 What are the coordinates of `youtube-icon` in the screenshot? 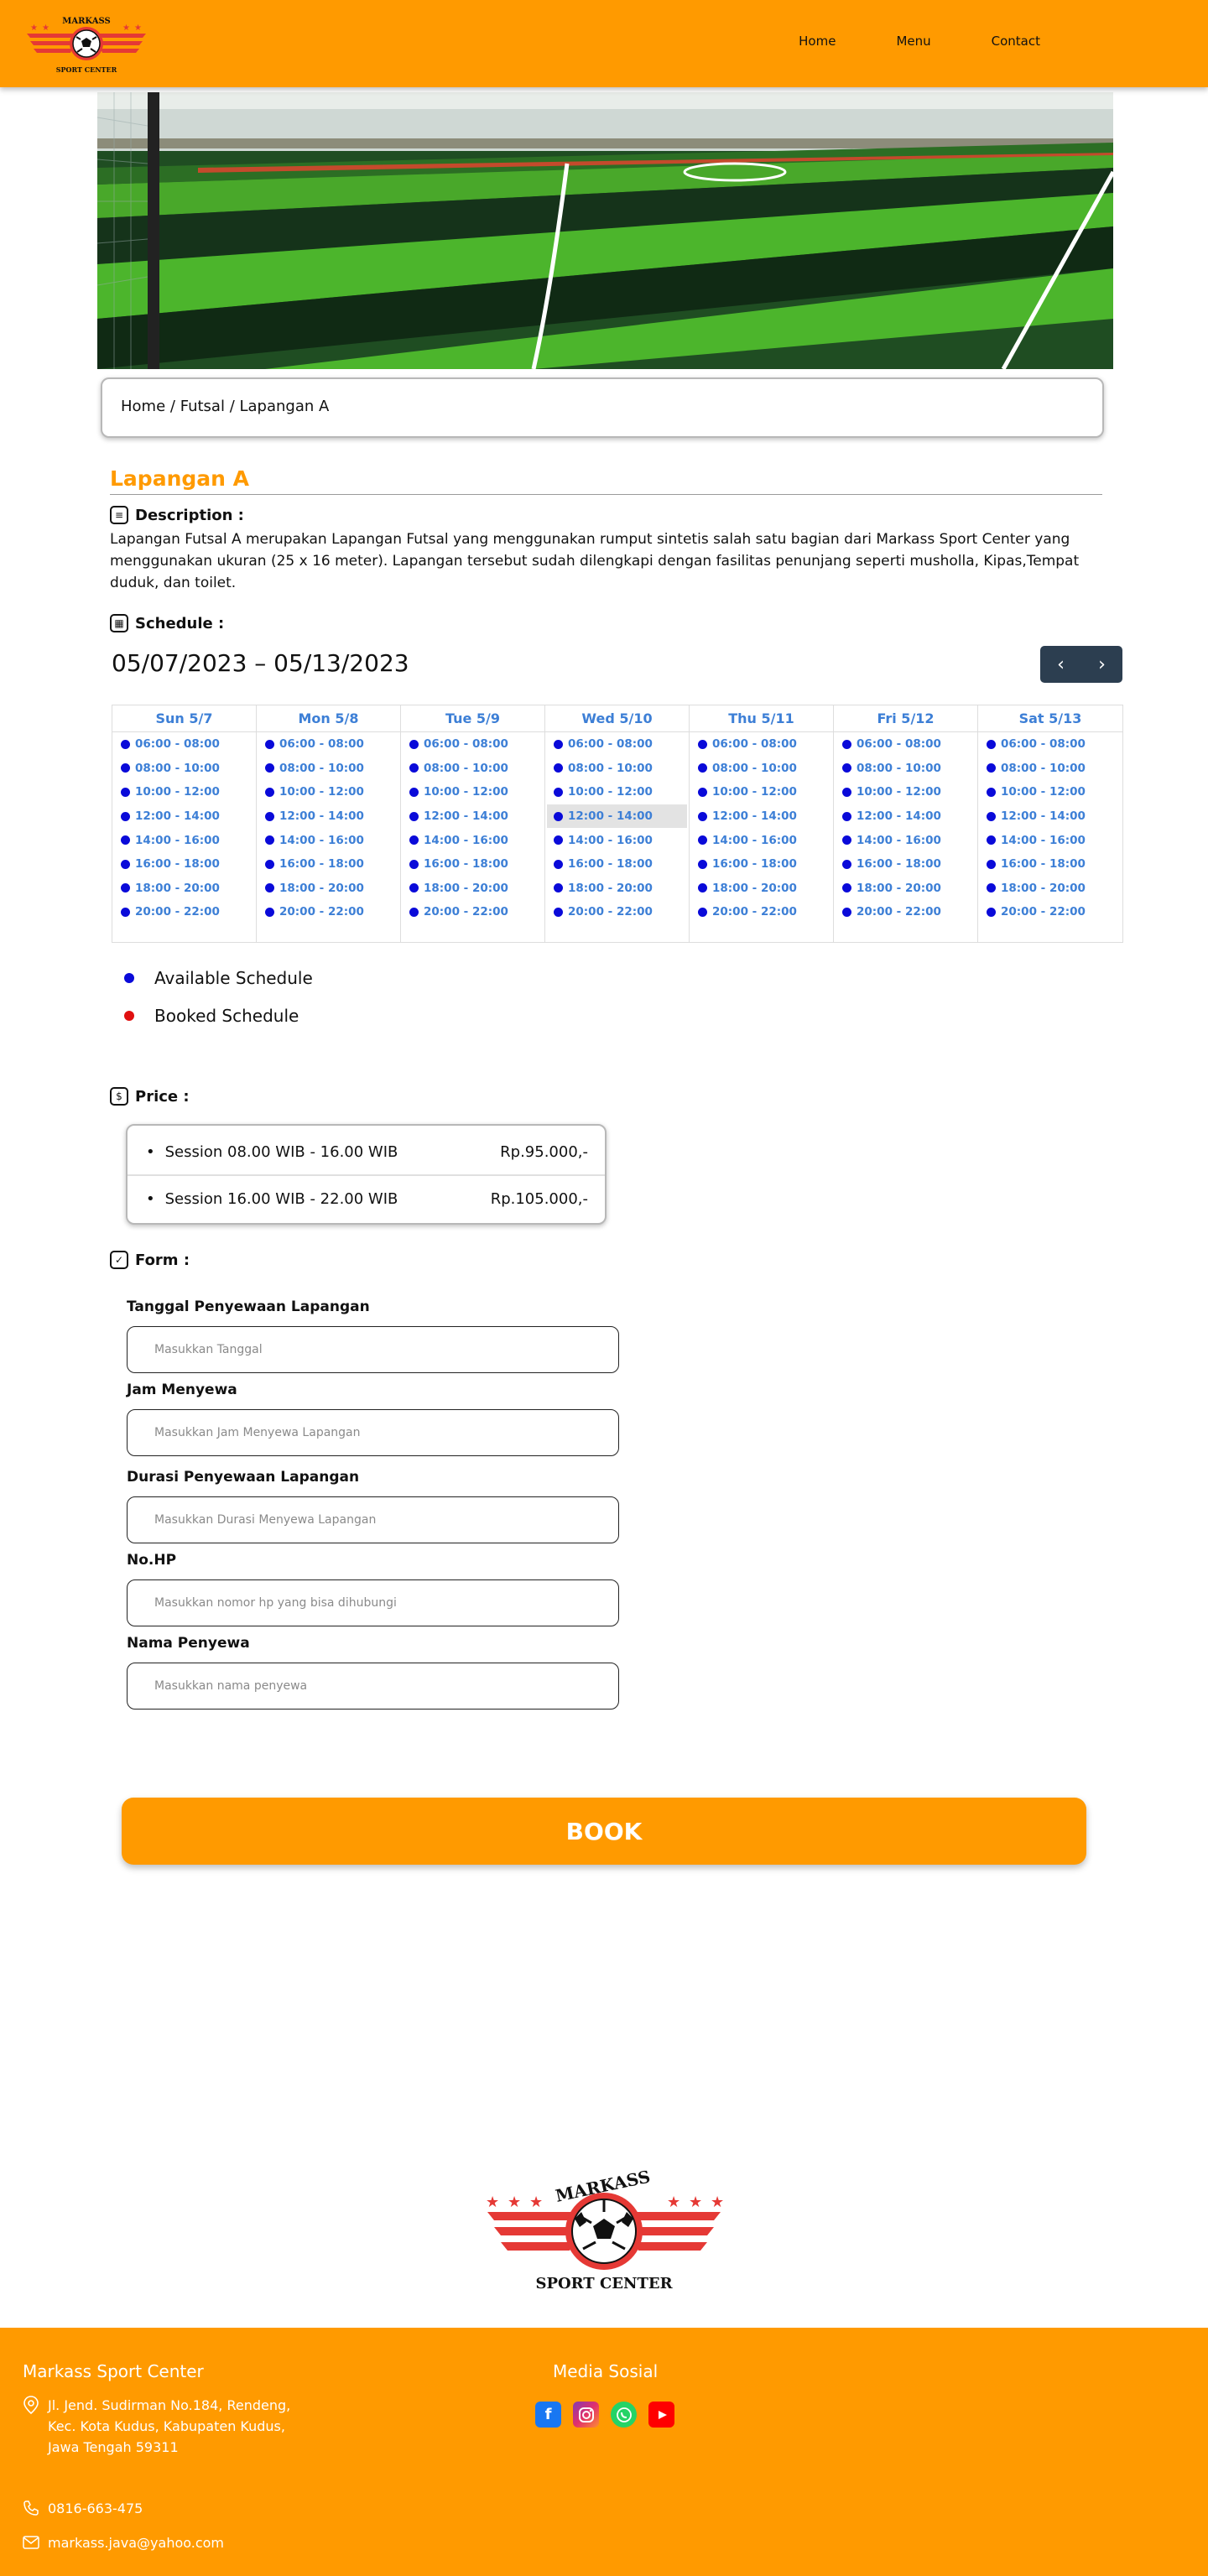 It's located at (661, 2415).